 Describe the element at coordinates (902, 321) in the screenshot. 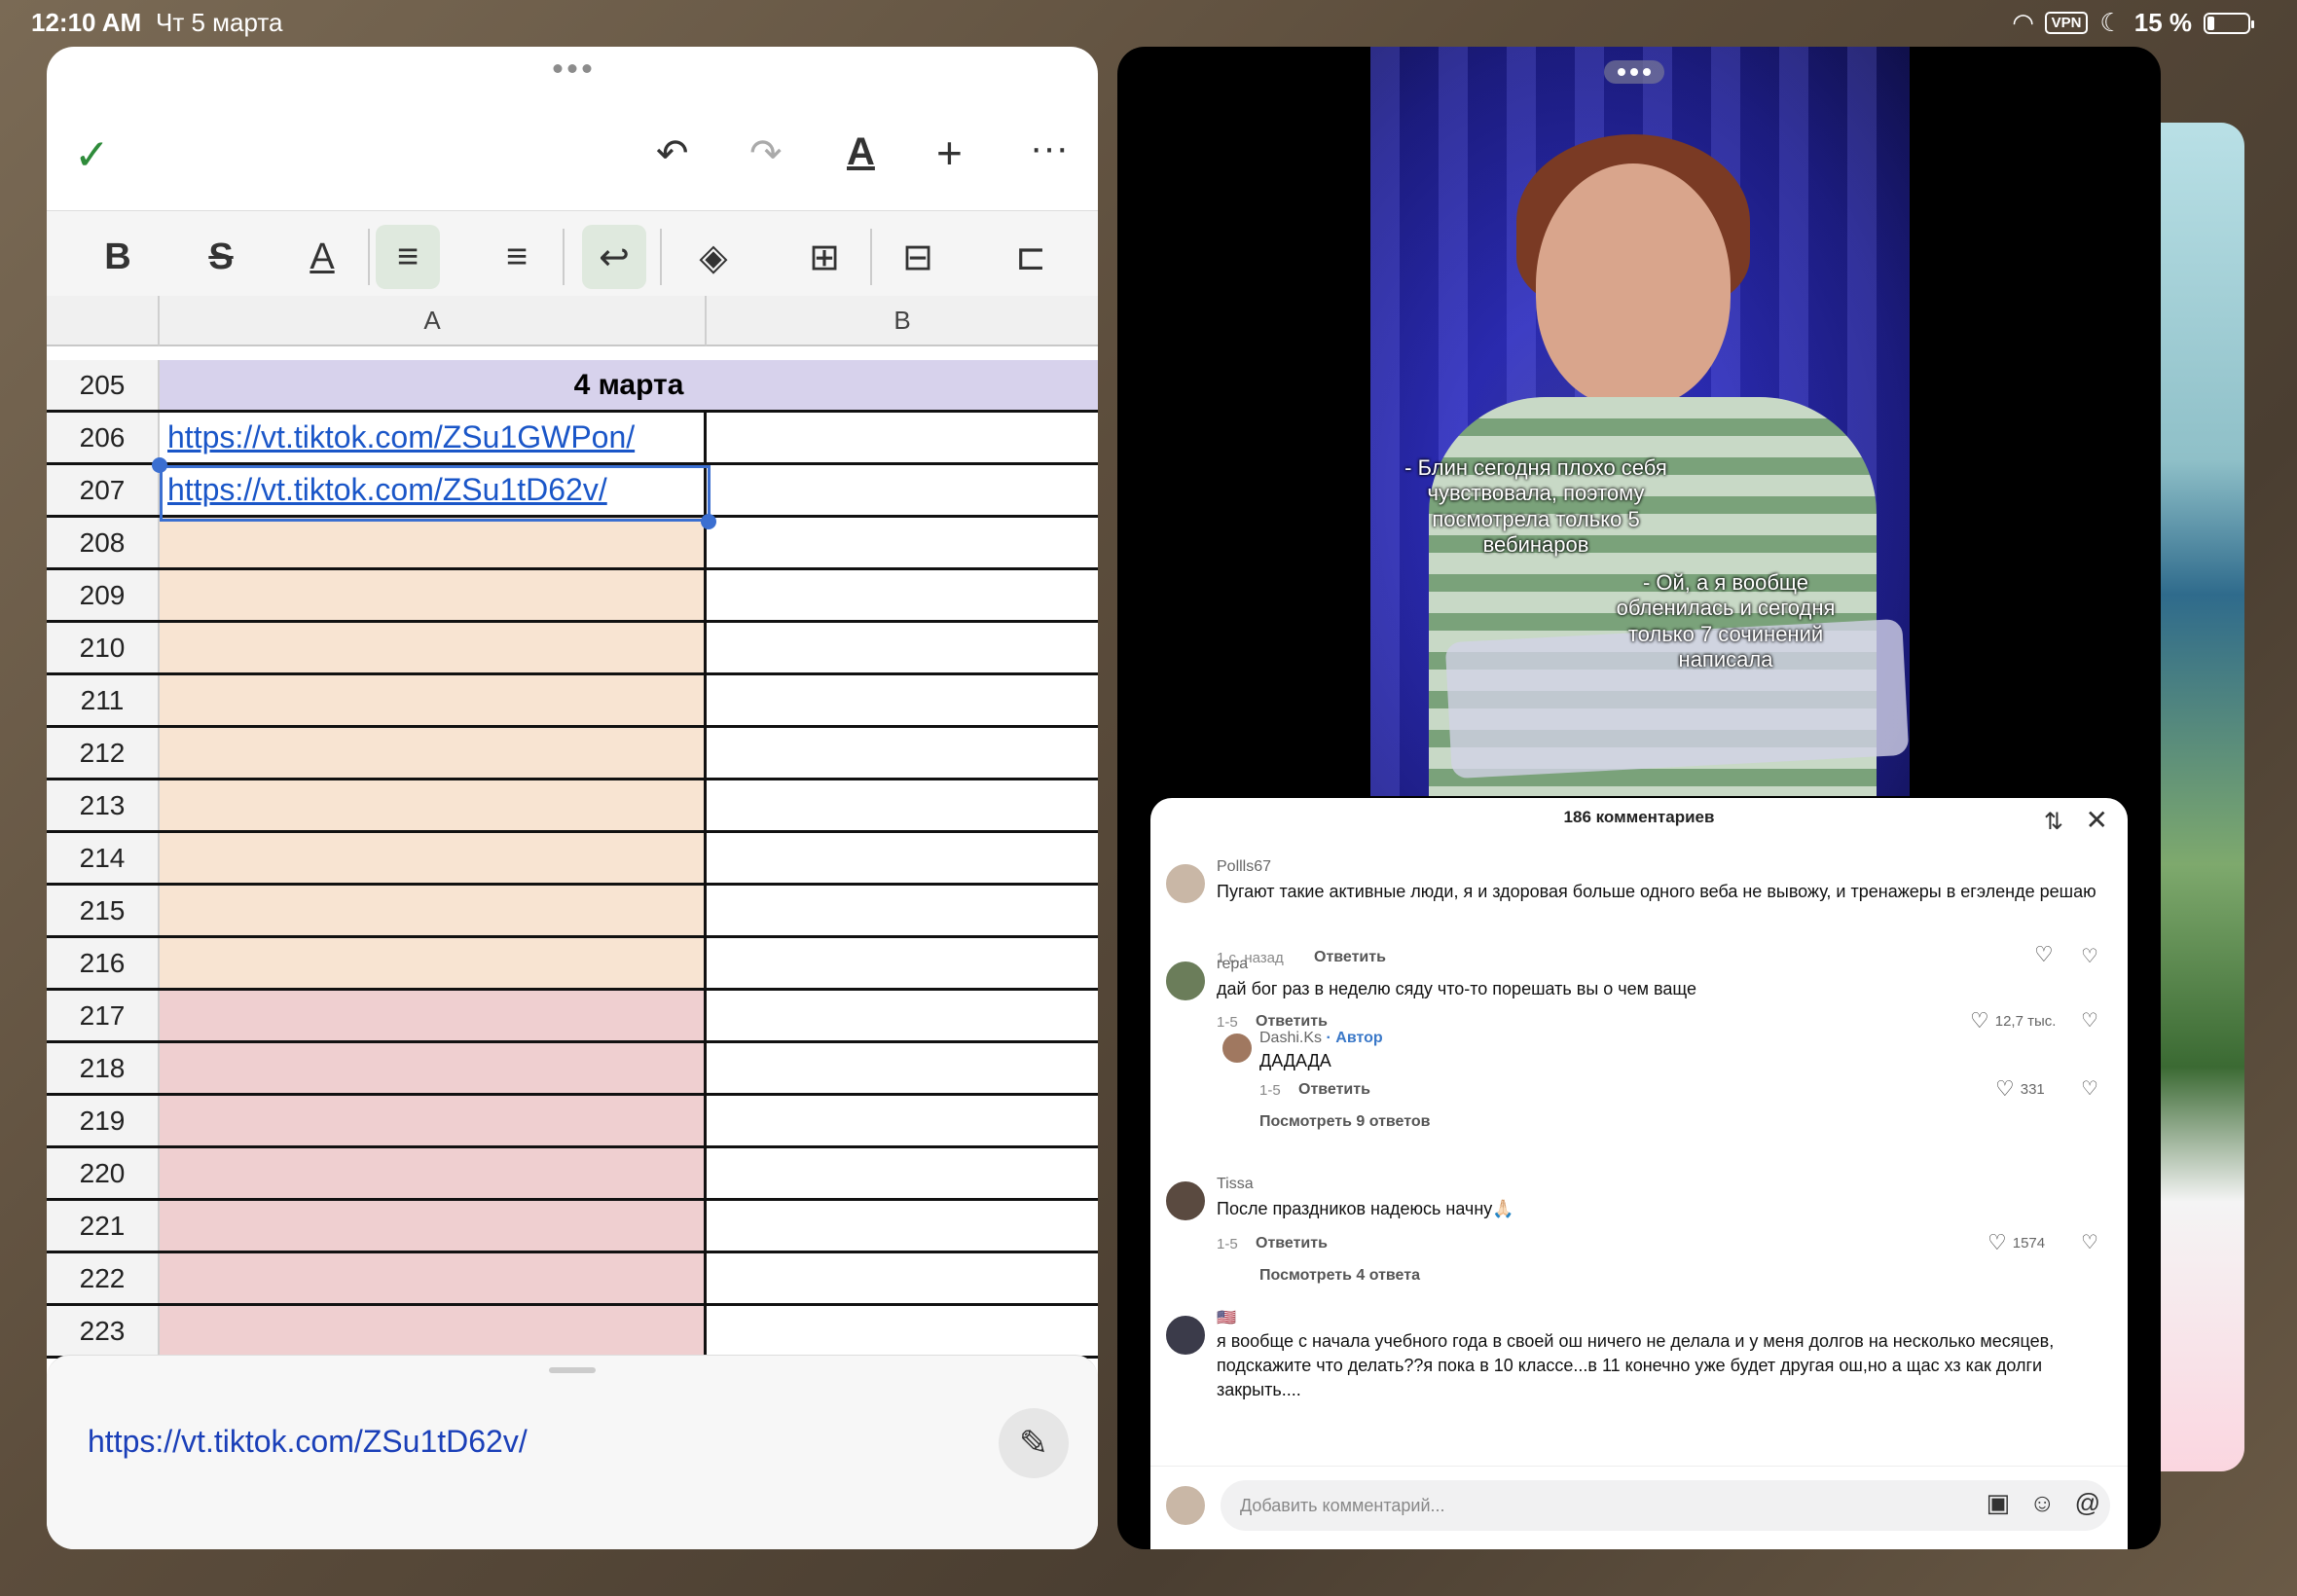

I see `column-header-b: B` at that location.